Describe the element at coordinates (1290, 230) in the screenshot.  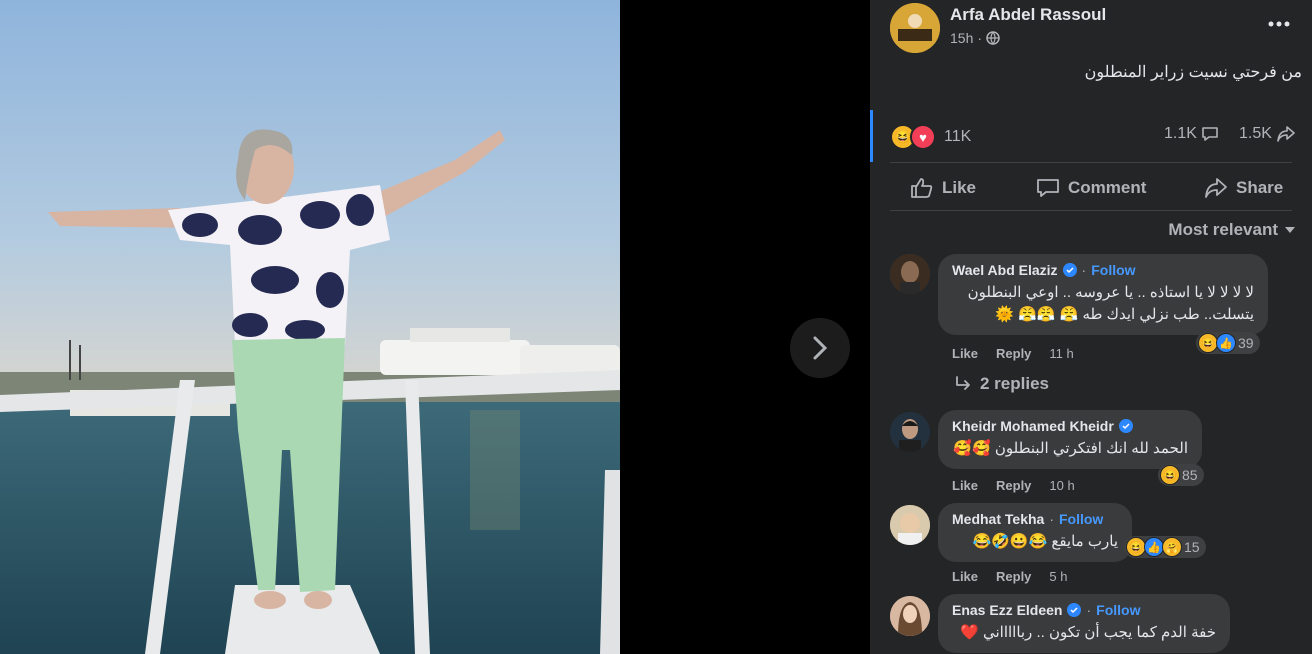
I see `caret-down-icon` at that location.